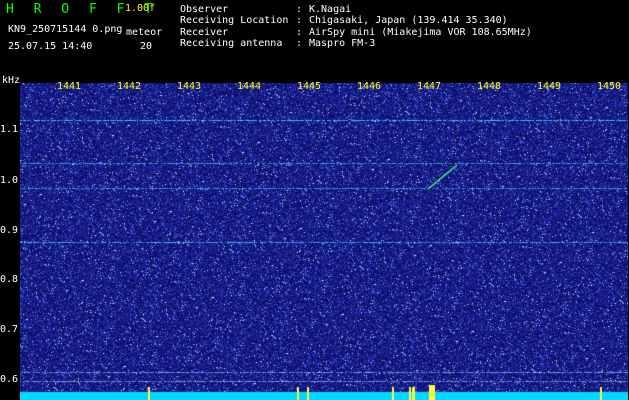 Image resolution: width=629 pixels, height=400 pixels. I want to click on y-tick-label: 0.8, so click(9, 279).